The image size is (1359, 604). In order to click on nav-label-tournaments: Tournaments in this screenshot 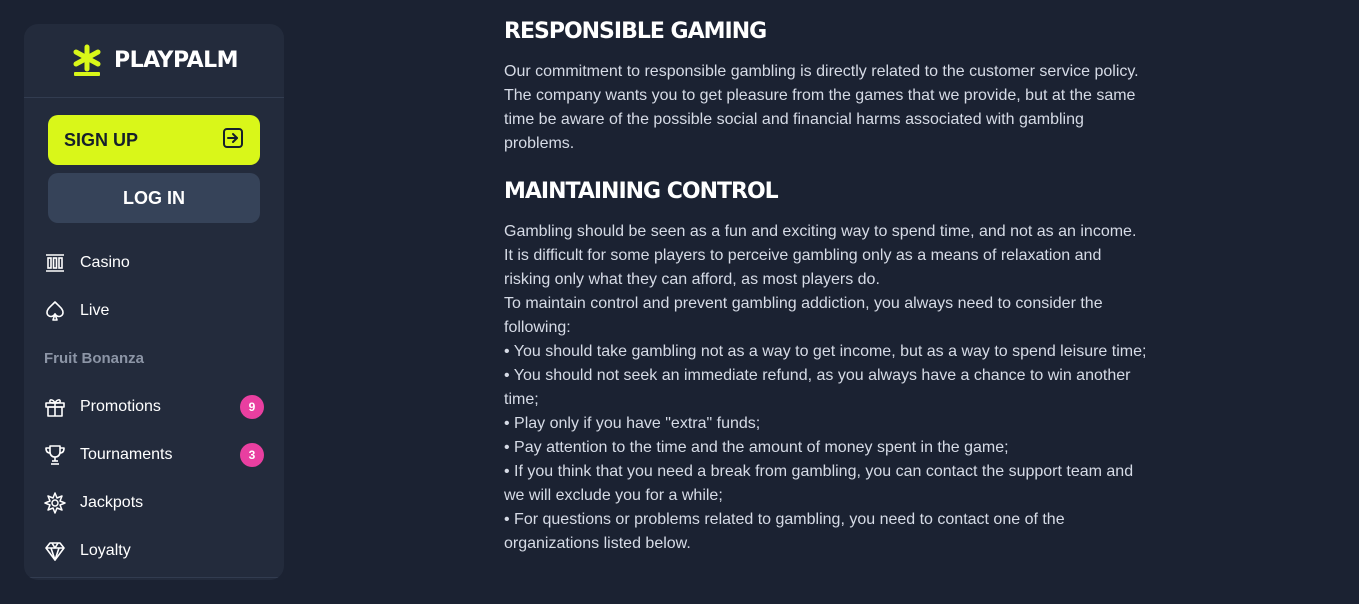, I will do `click(126, 454)`.